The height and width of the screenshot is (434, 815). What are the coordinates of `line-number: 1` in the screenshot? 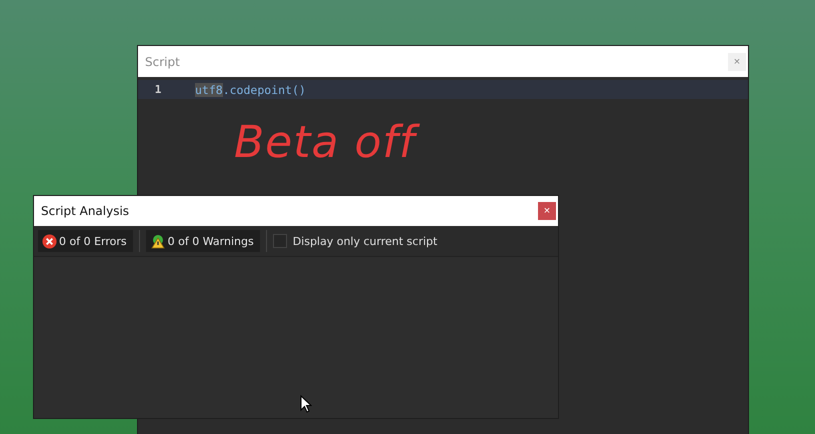 It's located at (158, 89).